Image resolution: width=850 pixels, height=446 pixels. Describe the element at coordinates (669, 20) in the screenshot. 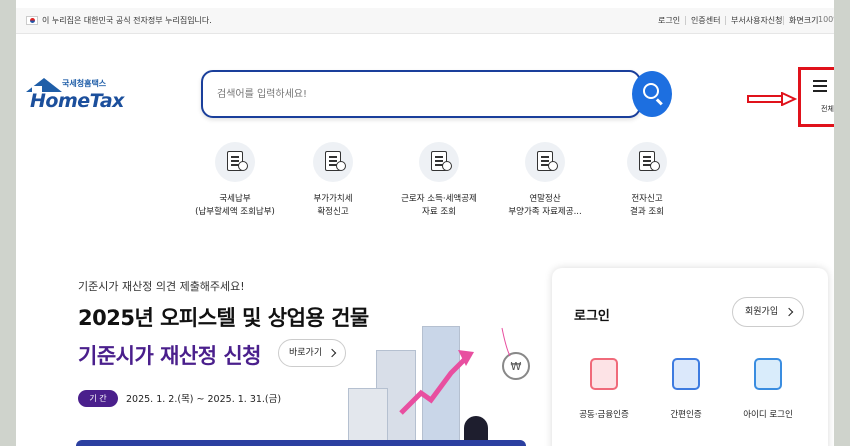

I see `util-login-link: 로그인` at that location.